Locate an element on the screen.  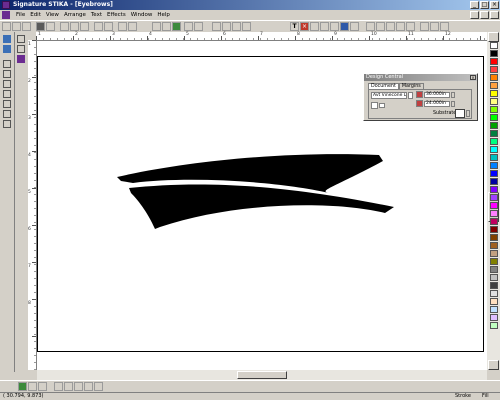
undo-icon is located at coordinates (98, 26).